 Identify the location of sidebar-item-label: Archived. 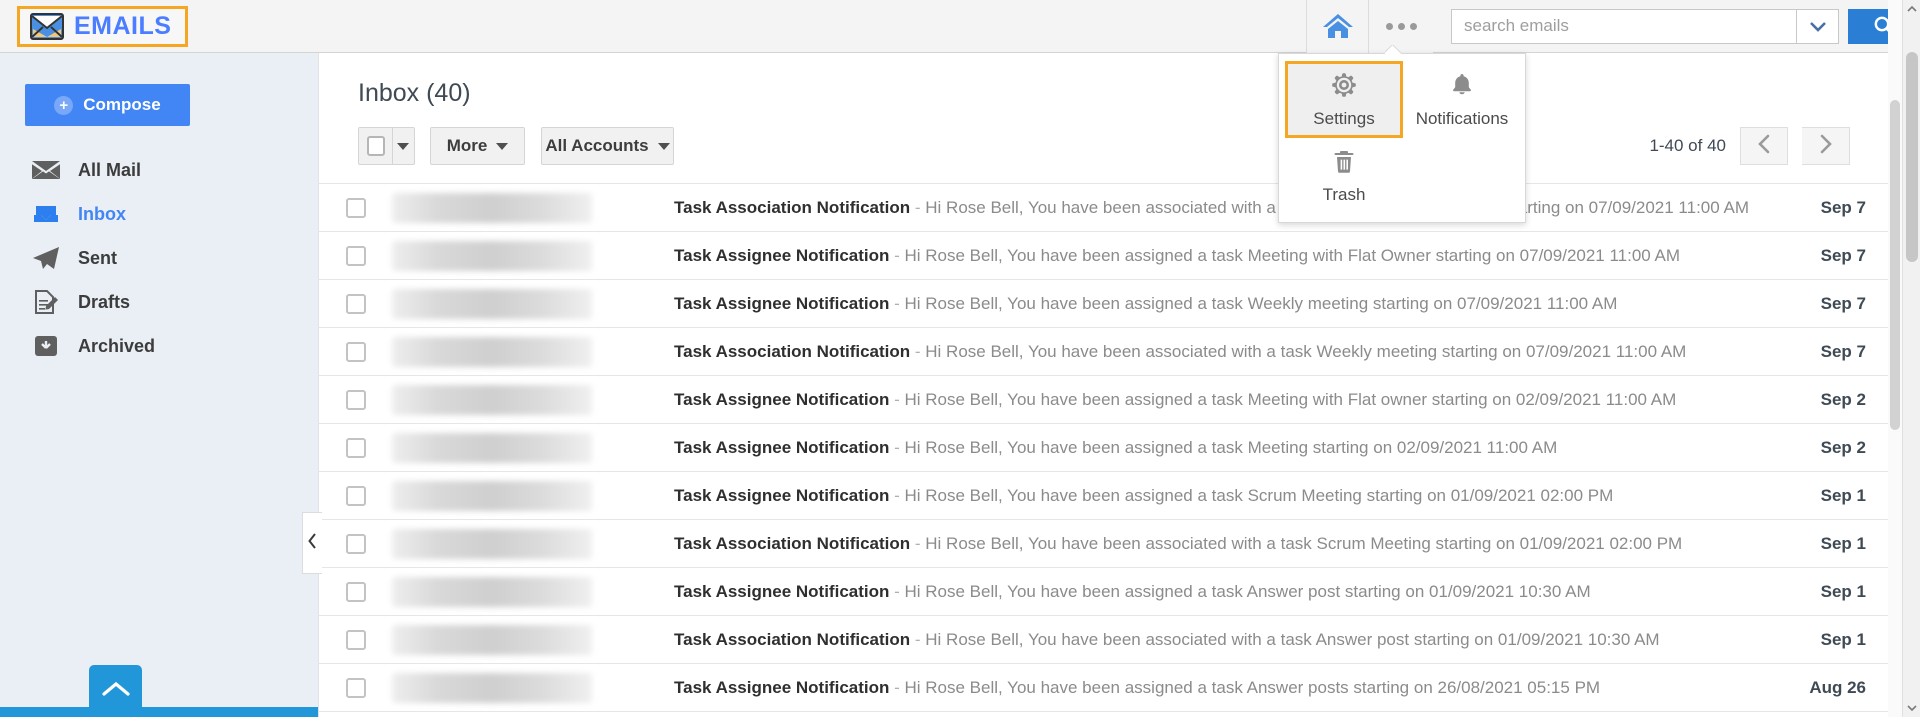
(117, 345).